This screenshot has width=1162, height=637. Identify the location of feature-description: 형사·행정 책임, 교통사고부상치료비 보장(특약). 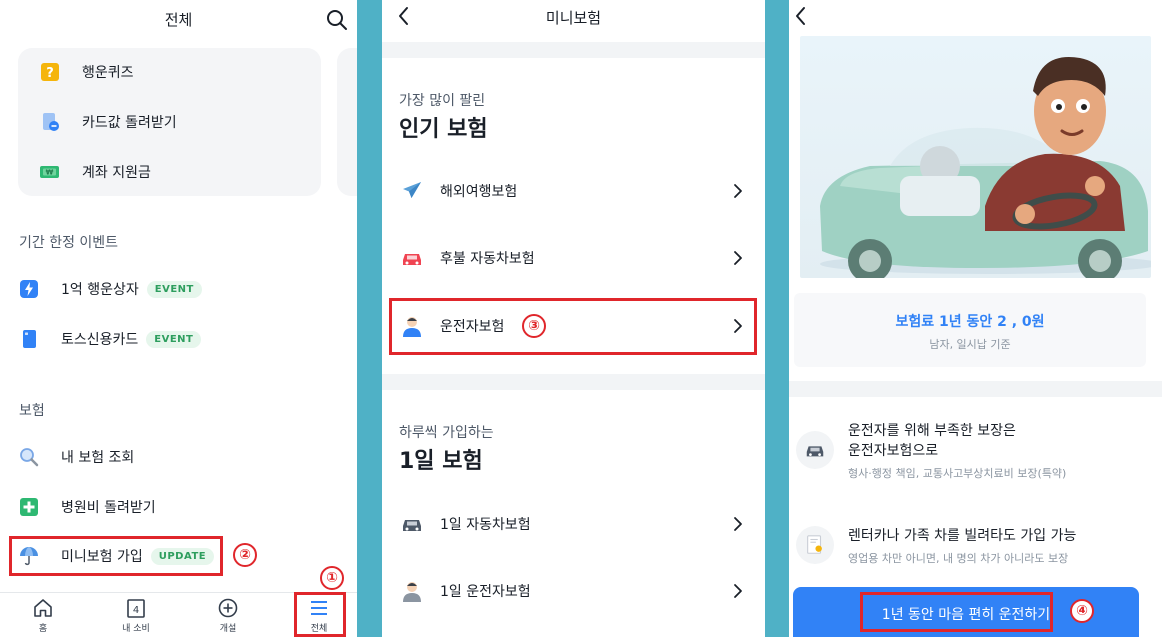
(957, 473).